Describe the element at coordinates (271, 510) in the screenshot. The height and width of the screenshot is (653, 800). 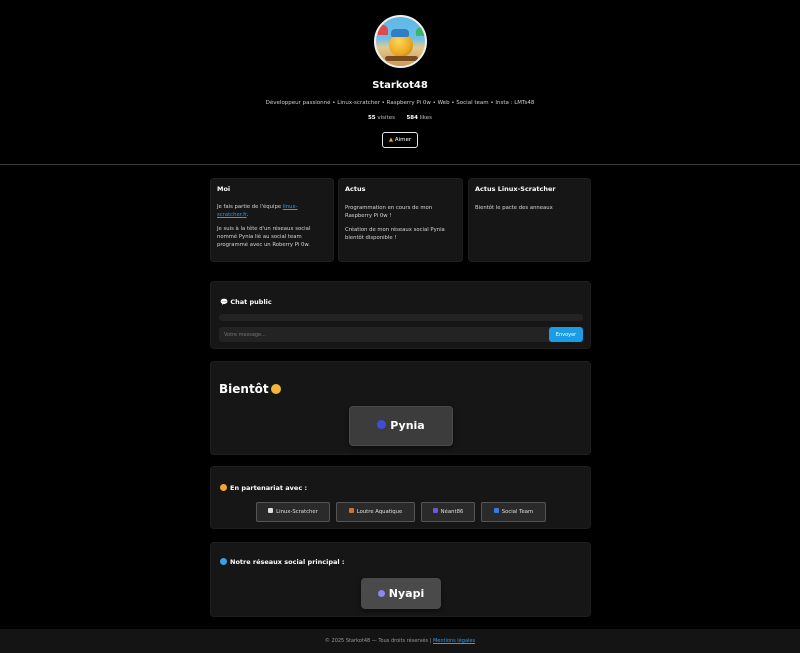
I see `penguin-icon` at that location.